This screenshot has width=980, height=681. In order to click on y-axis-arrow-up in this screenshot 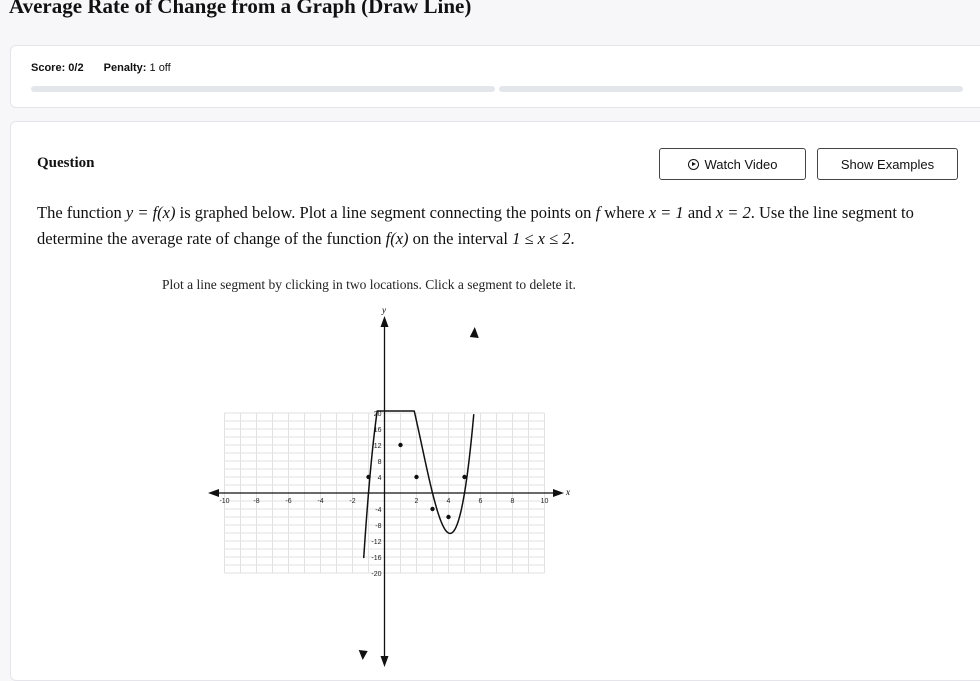, I will do `click(384, 321)`.